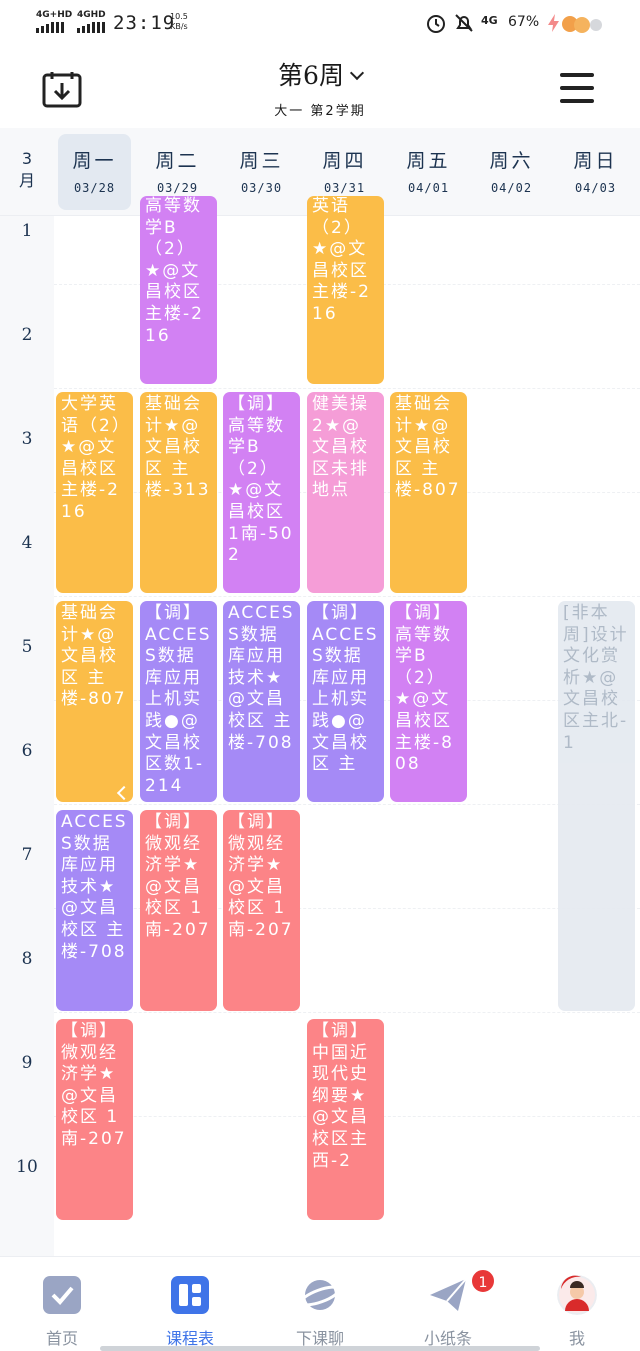  I want to click on course-card: 【调】中国近现代史纲要★@文昌校区主西-2, so click(345, 1119).